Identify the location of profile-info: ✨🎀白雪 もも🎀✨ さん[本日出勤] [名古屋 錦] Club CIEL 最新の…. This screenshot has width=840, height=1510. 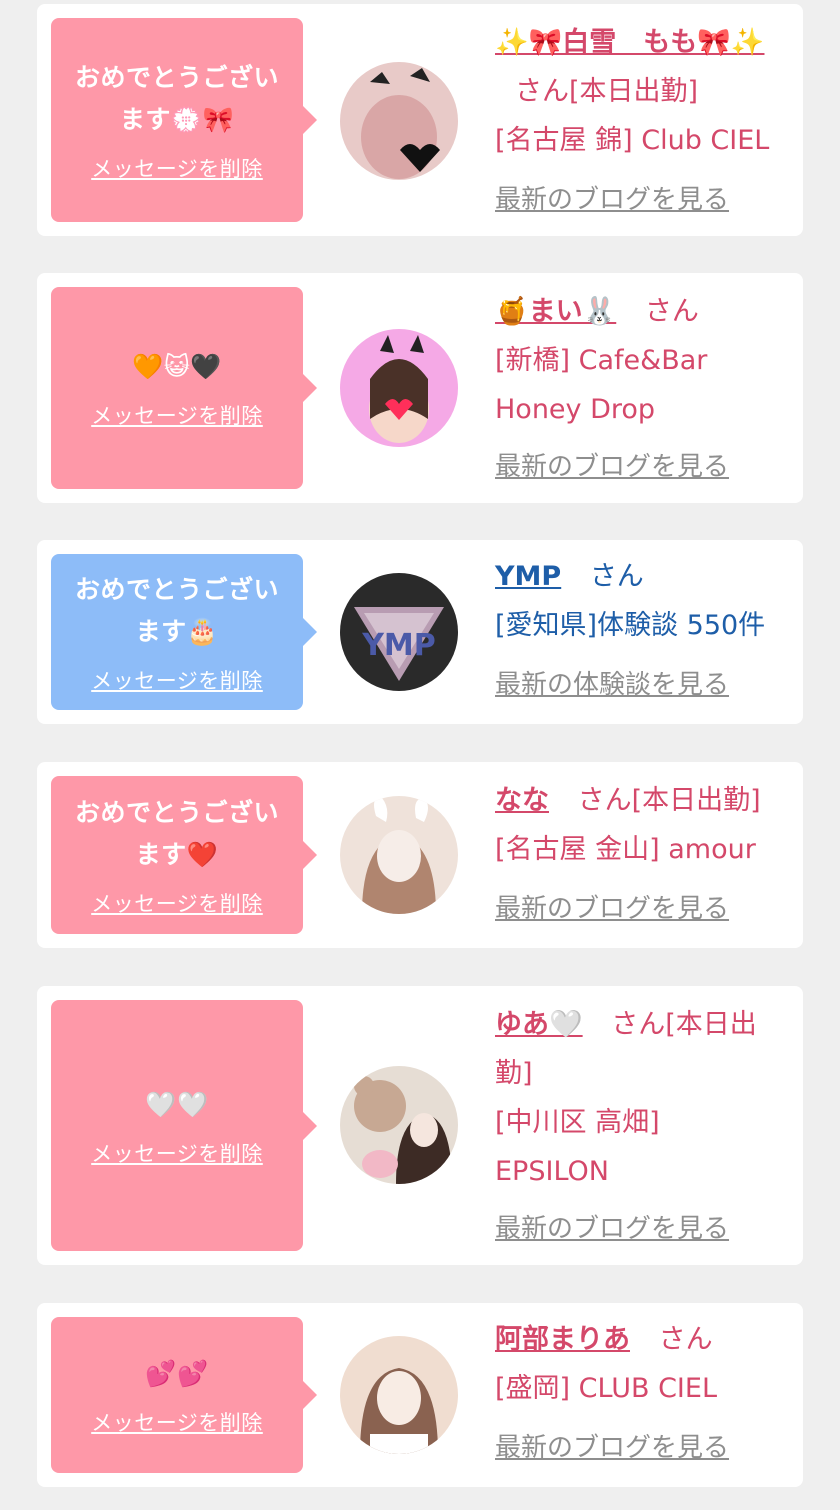
(640, 121).